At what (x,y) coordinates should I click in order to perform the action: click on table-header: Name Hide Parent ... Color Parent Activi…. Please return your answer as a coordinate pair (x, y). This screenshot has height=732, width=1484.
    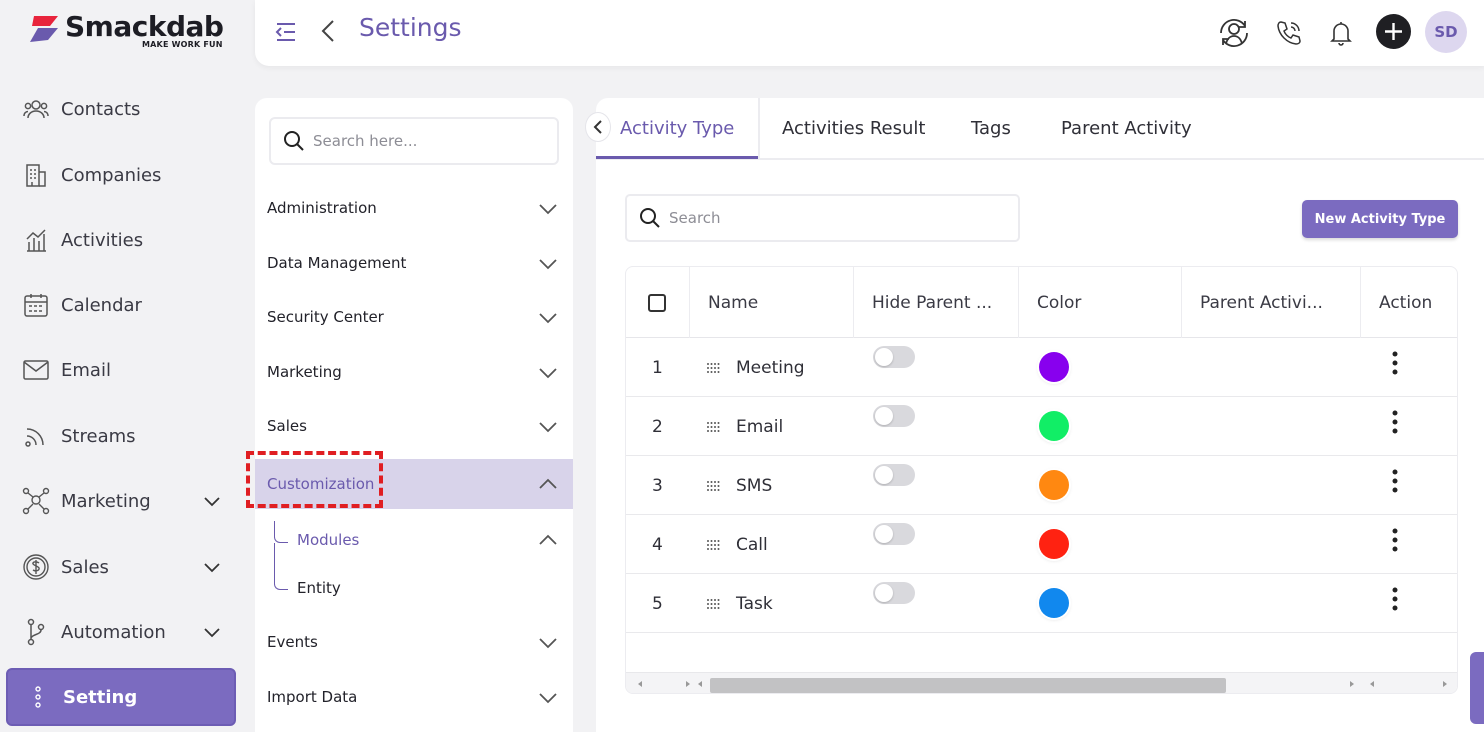
    Looking at the image, I should click on (1041, 302).